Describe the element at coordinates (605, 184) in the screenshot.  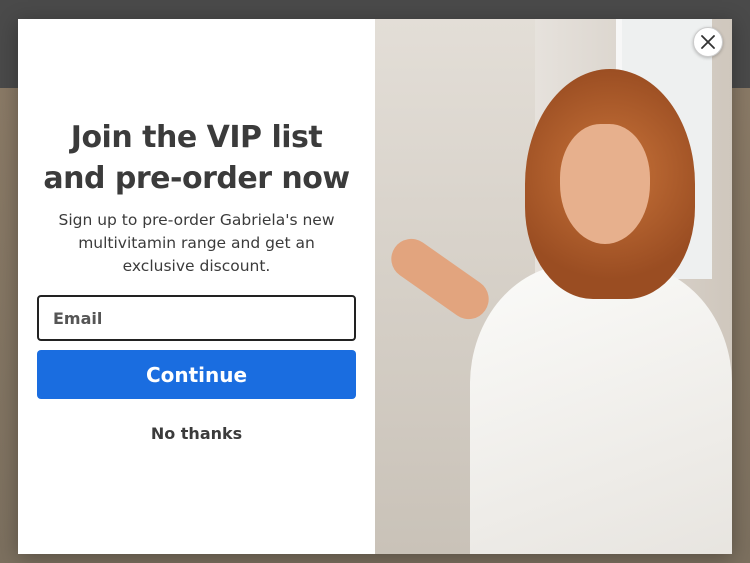
I see `photo-face` at that location.